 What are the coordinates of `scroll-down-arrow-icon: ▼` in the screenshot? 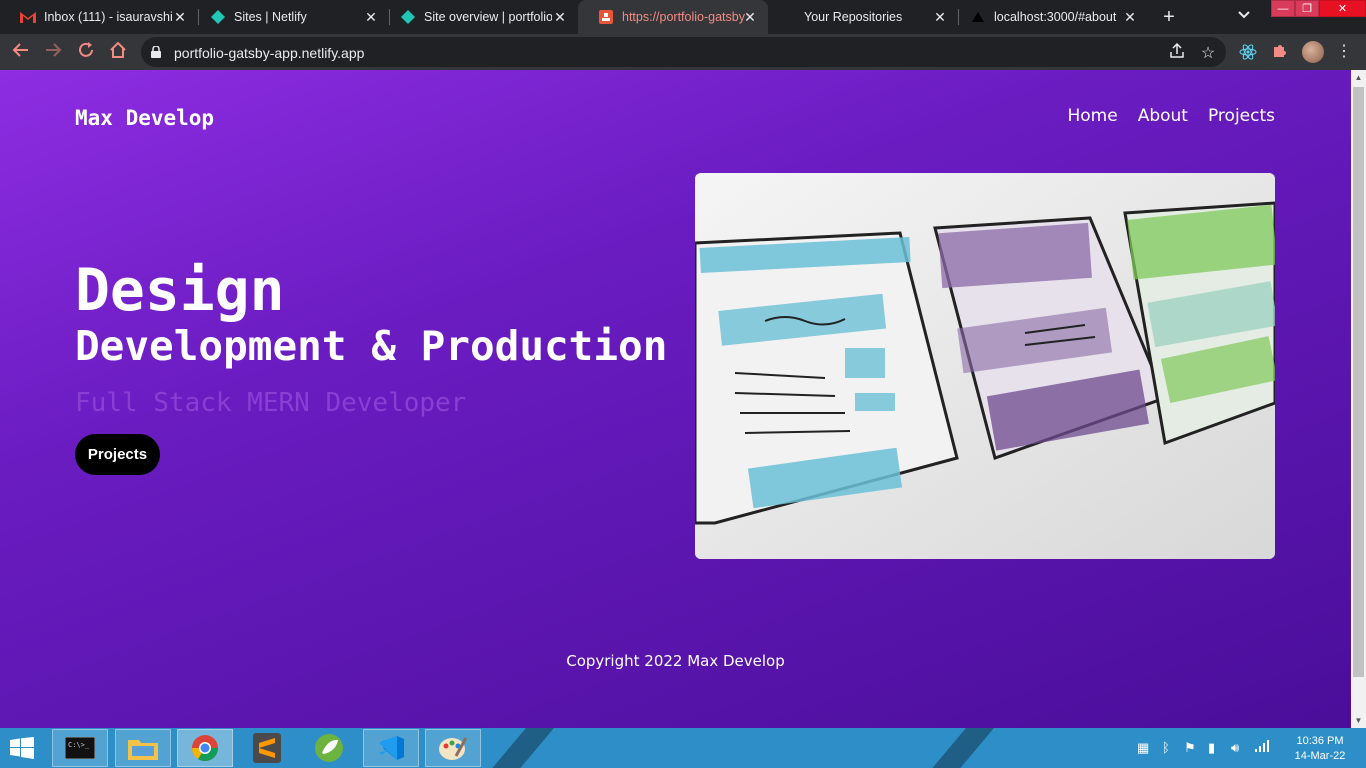 It's located at (1358, 720).